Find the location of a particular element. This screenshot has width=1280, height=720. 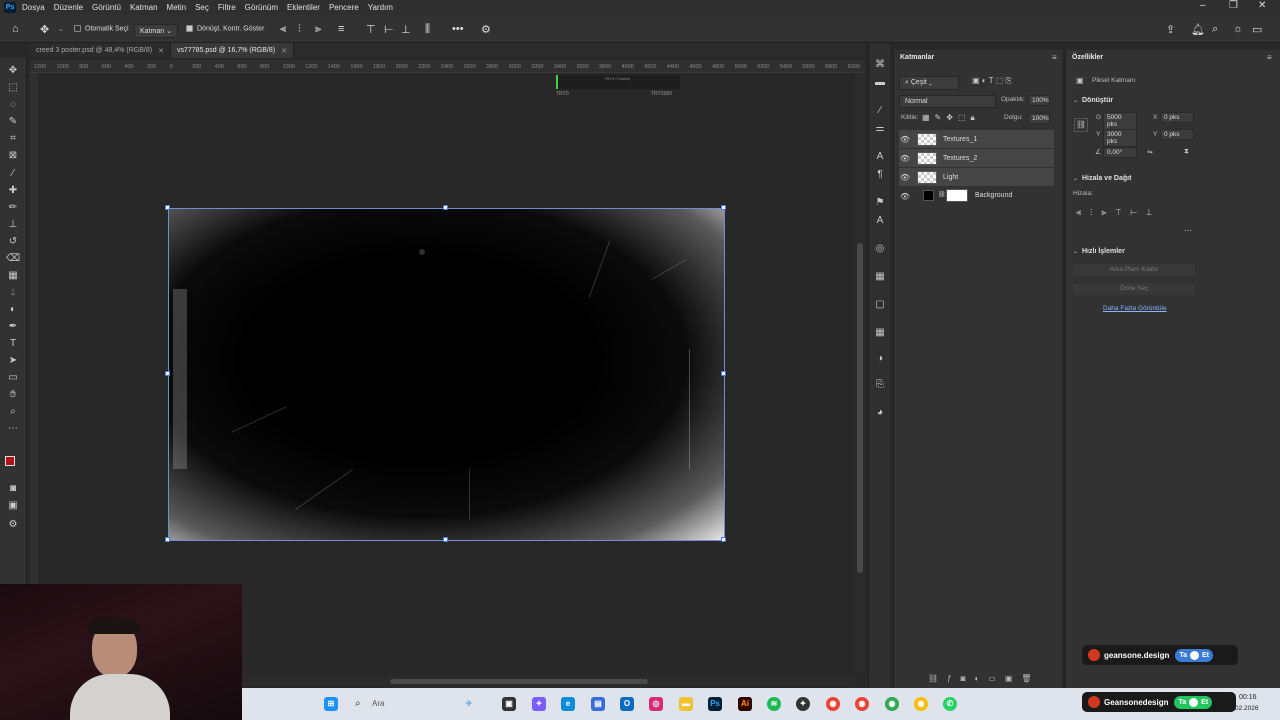

foreground-color-swatch is located at coordinates (10, 461).